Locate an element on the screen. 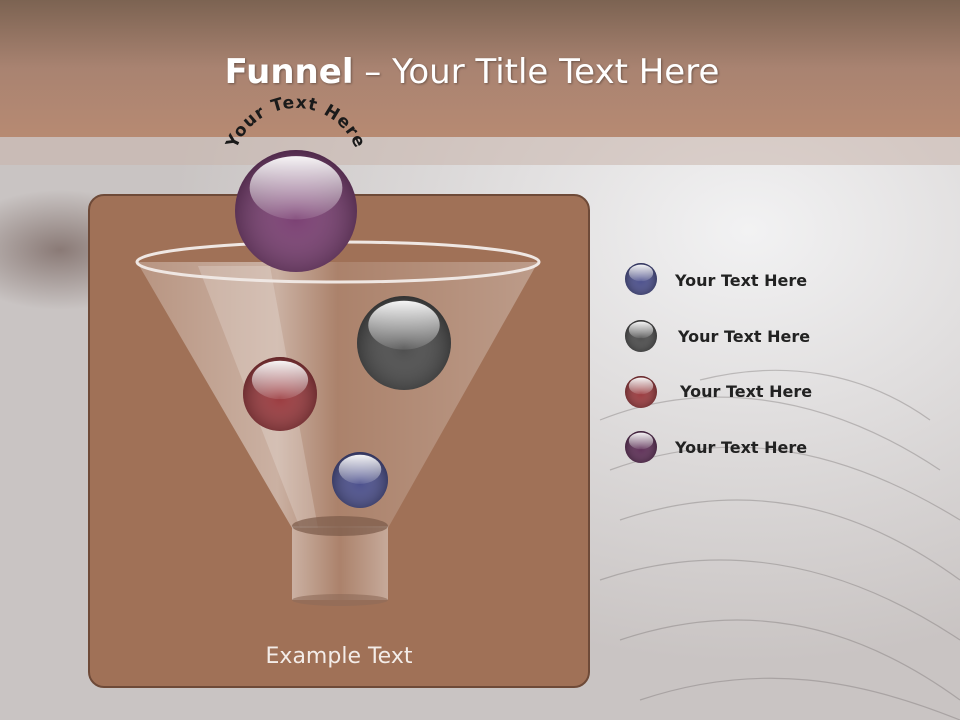 The width and height of the screenshot is (960, 720). funnel-spout-bottom is located at coordinates (340, 600).